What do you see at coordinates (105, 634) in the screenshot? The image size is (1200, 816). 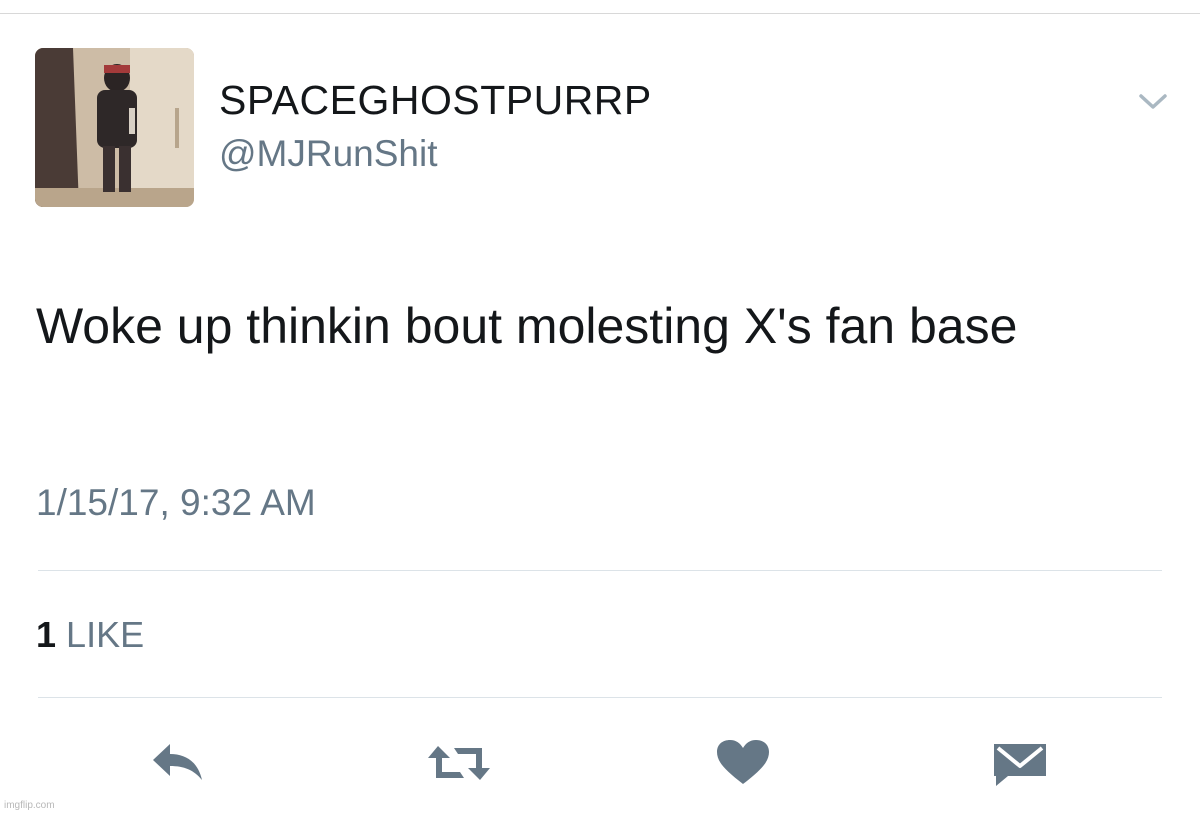 I see `likes-label: LIKE` at bounding box center [105, 634].